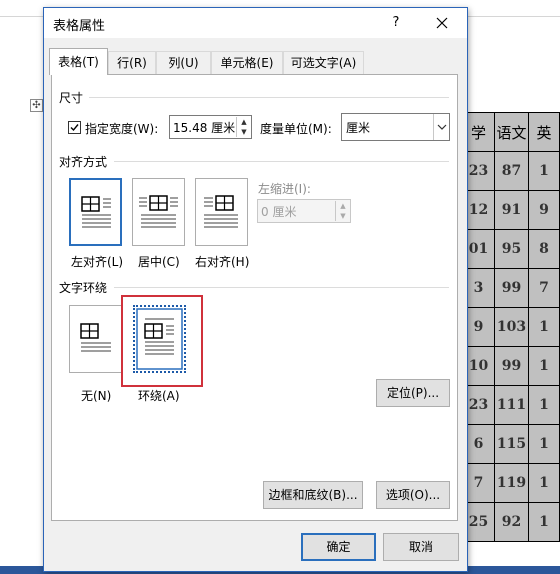 The image size is (560, 574). I want to click on table-row: 12 91 9, so click(511, 210).